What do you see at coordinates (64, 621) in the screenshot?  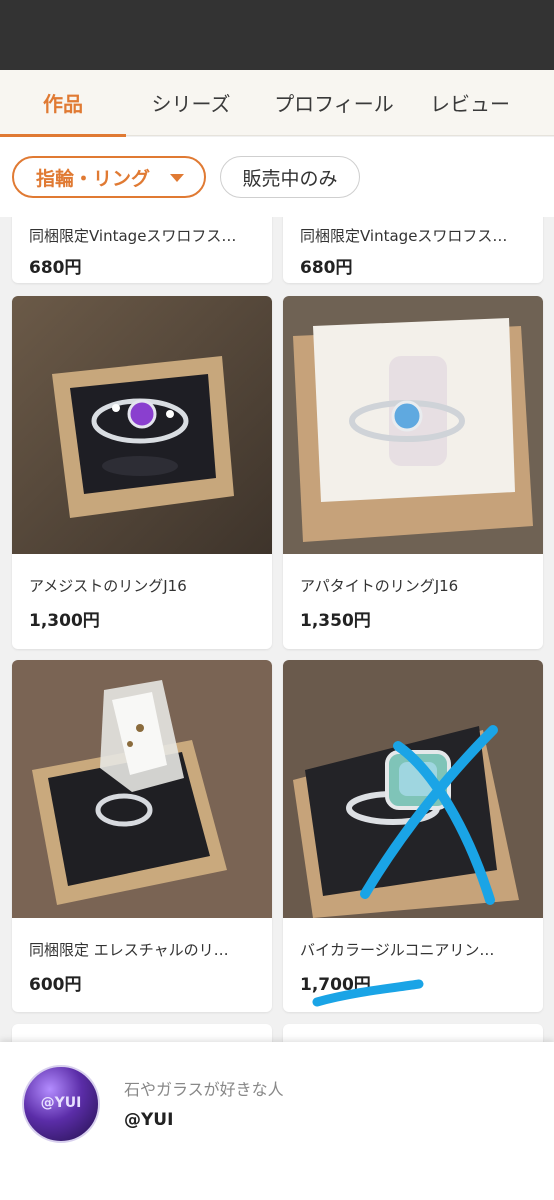 I see `product-price: 1,300円` at bounding box center [64, 621].